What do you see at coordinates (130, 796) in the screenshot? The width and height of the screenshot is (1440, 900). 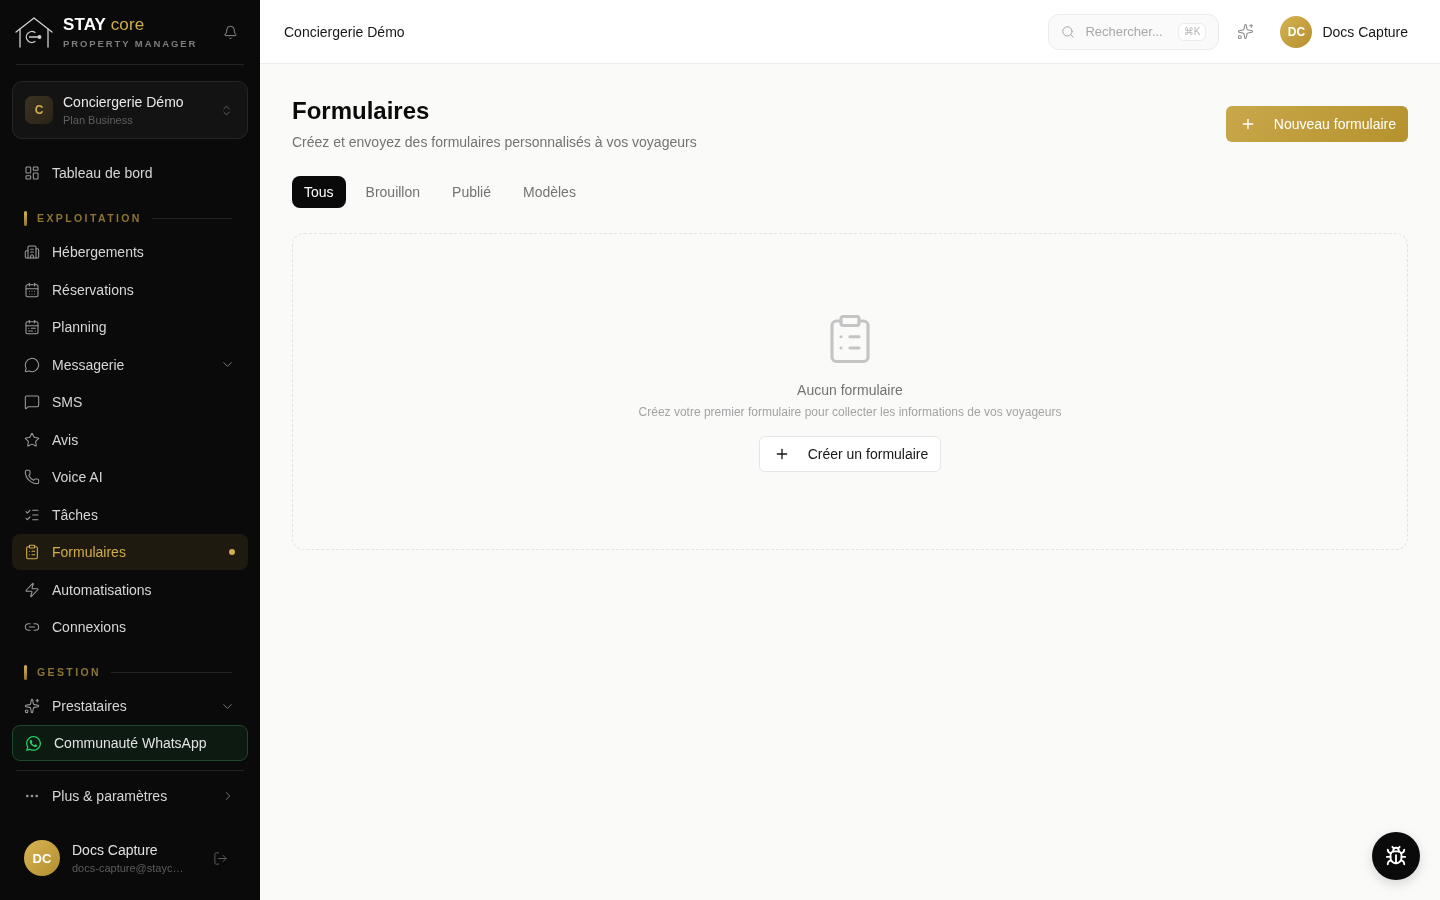 I see `nav-item: Plus & paramètres` at bounding box center [130, 796].